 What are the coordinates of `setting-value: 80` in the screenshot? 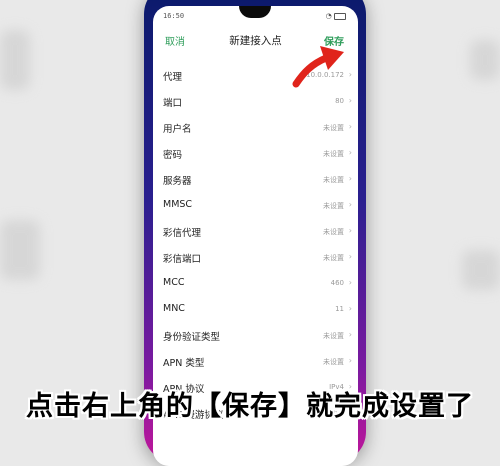 It's located at (339, 101).